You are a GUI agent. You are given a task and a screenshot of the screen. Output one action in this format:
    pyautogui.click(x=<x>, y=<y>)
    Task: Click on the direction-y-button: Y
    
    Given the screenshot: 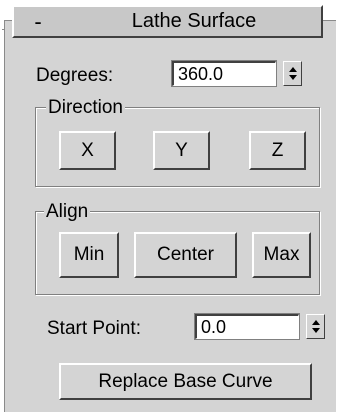 What is the action you would take?
    pyautogui.click(x=181, y=150)
    